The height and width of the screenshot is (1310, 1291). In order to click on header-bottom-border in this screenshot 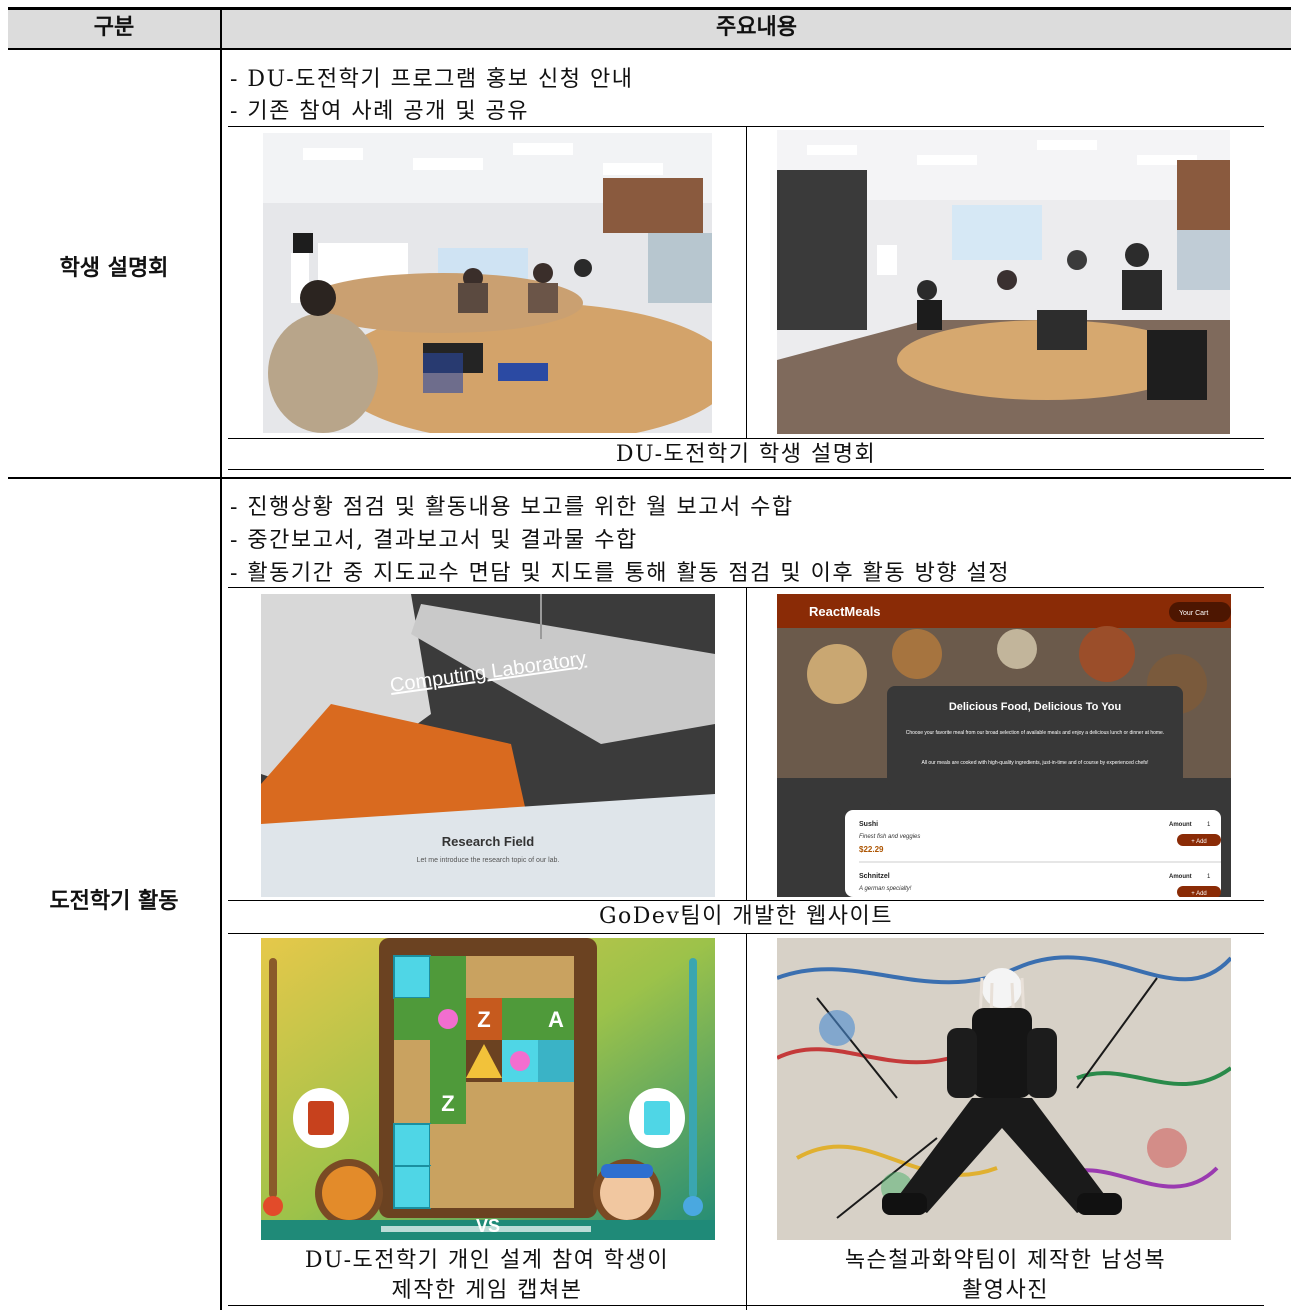, I will do `click(649, 49)`.